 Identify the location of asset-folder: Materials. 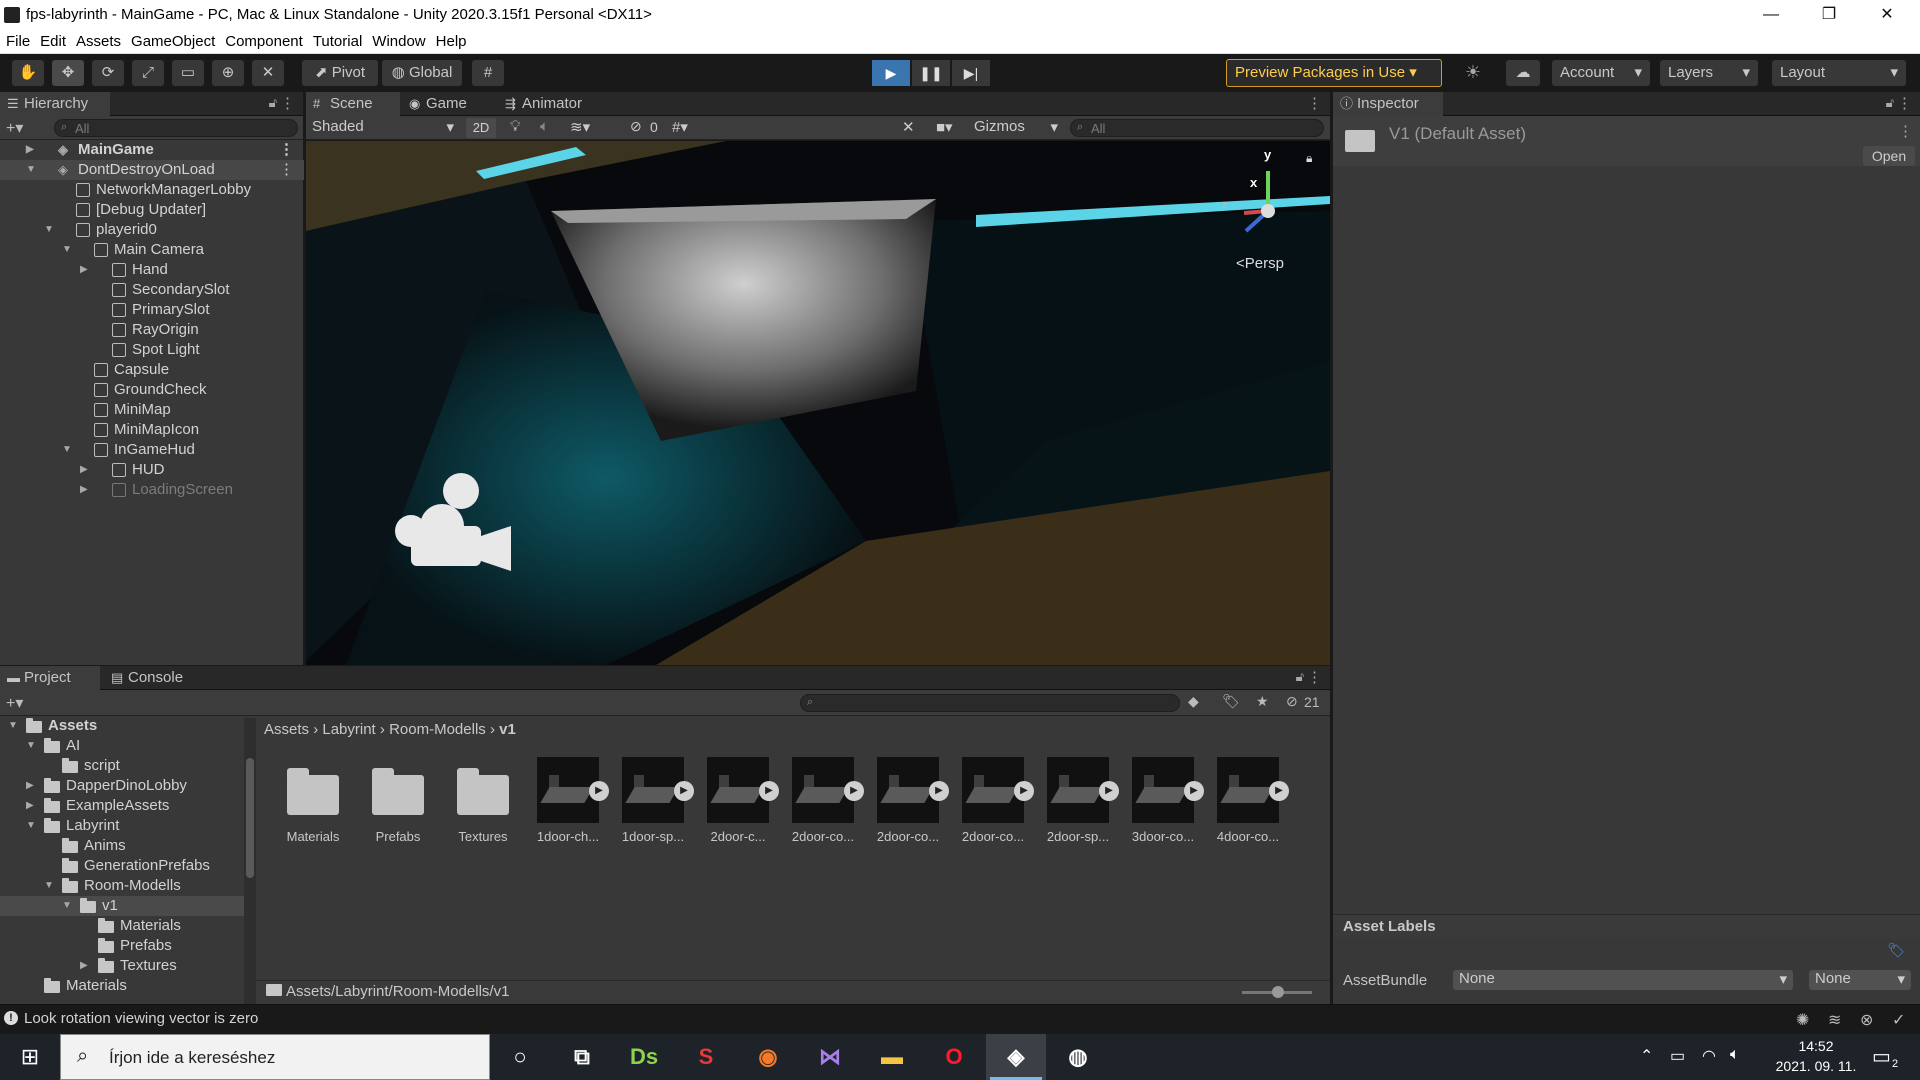
(313, 800).